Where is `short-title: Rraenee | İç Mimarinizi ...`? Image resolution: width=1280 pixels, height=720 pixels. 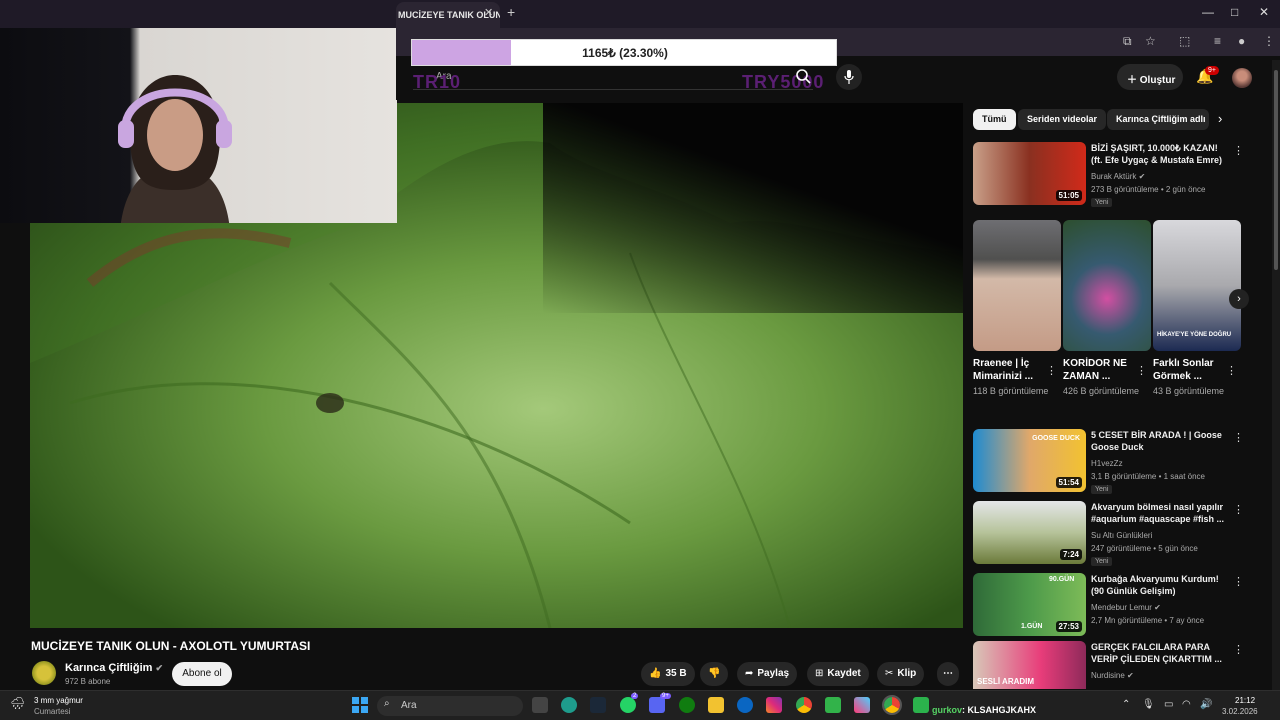 short-title: Rraenee | İç Mimarinizi ... is located at coordinates (1008, 370).